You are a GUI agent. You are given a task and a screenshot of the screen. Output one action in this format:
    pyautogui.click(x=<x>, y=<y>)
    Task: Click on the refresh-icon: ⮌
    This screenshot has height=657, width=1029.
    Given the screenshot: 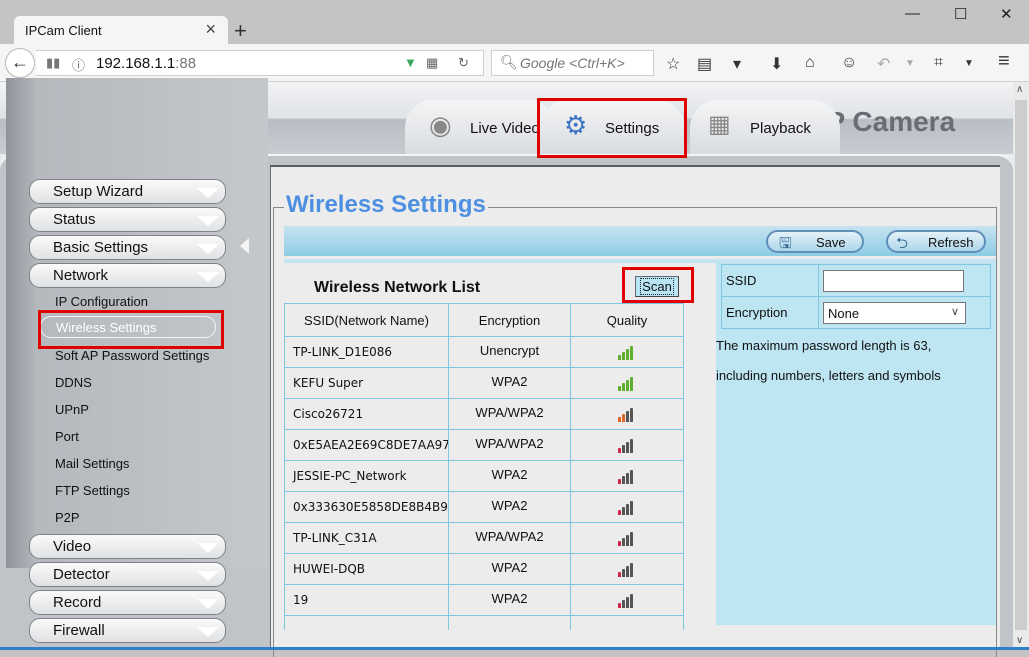 What is the action you would take?
    pyautogui.click(x=902, y=243)
    